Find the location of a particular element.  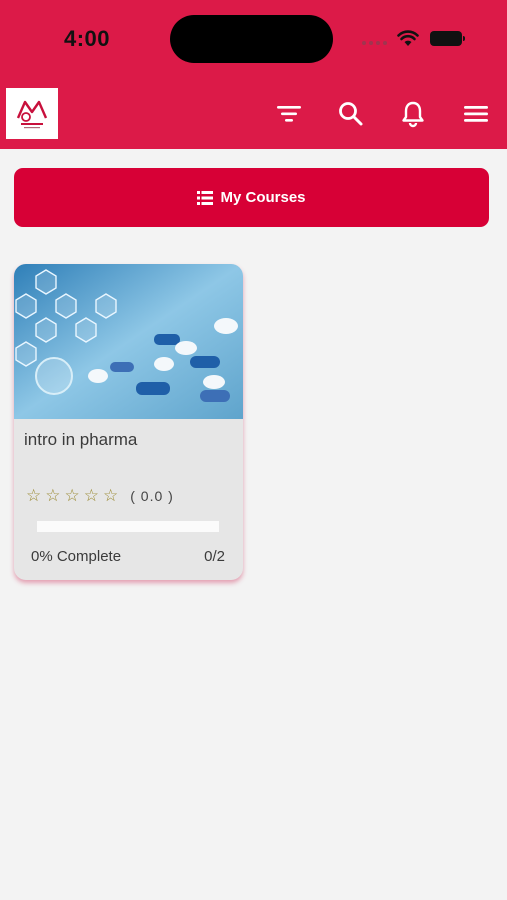

bell-icon is located at coordinates (413, 114).